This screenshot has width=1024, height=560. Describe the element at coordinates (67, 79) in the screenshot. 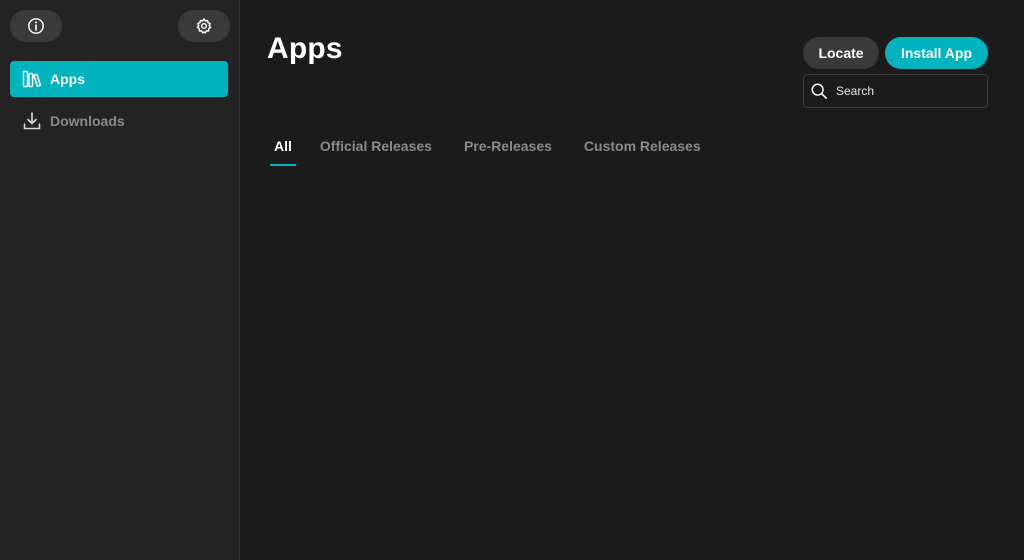

I see `sidebar-item-label: Apps` at that location.